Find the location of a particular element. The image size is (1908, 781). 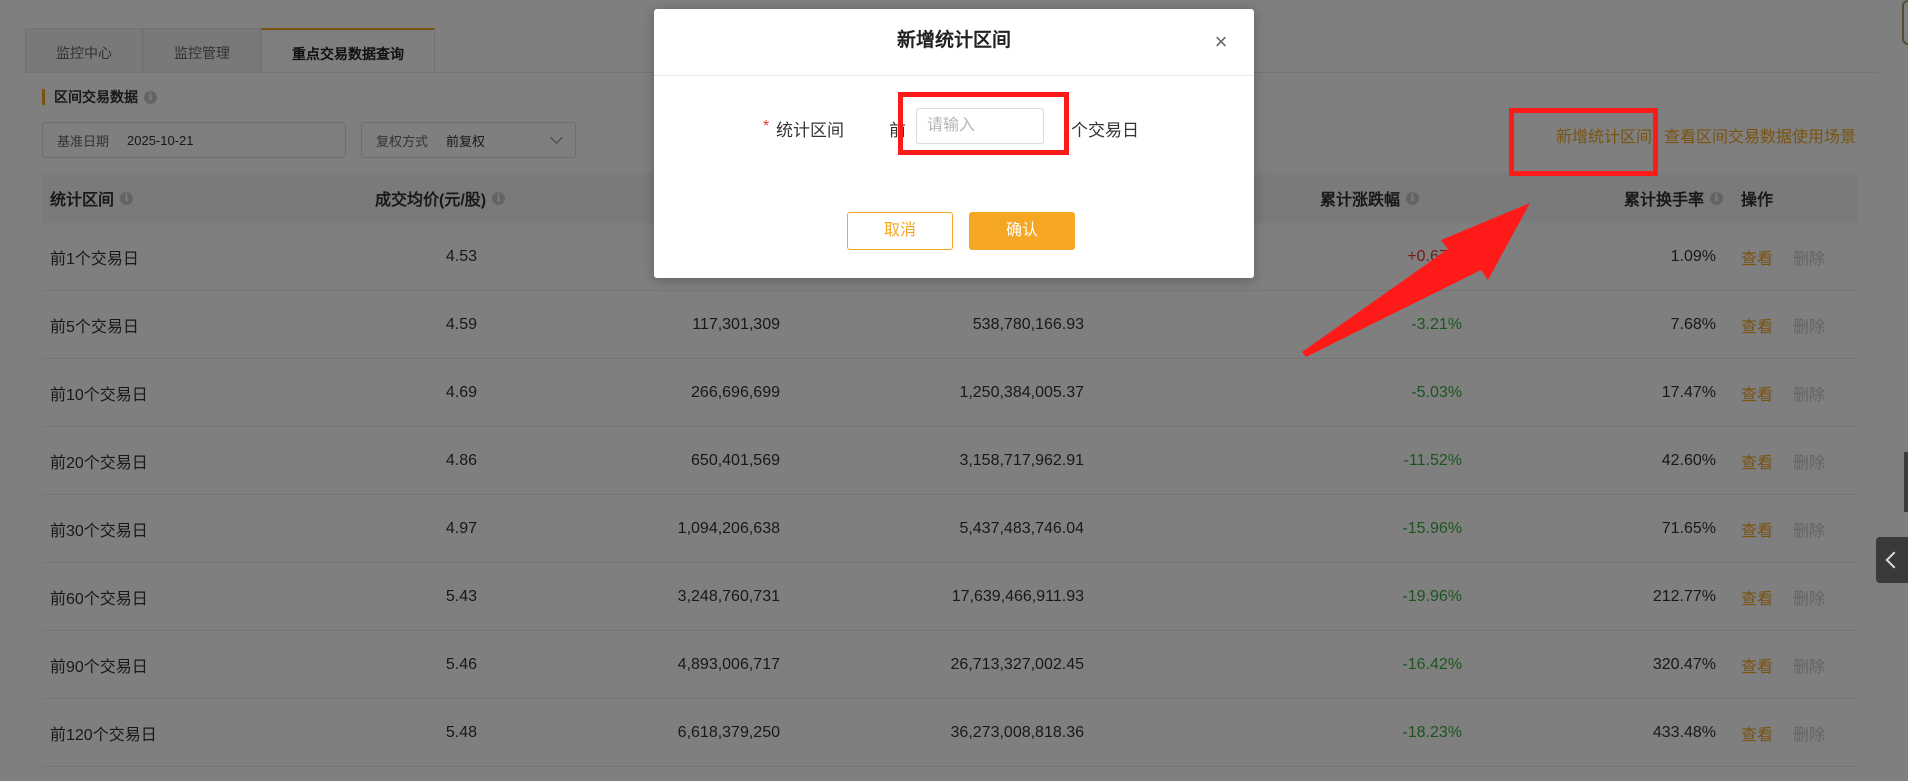

chevron-left-icon is located at coordinates (1894, 560).